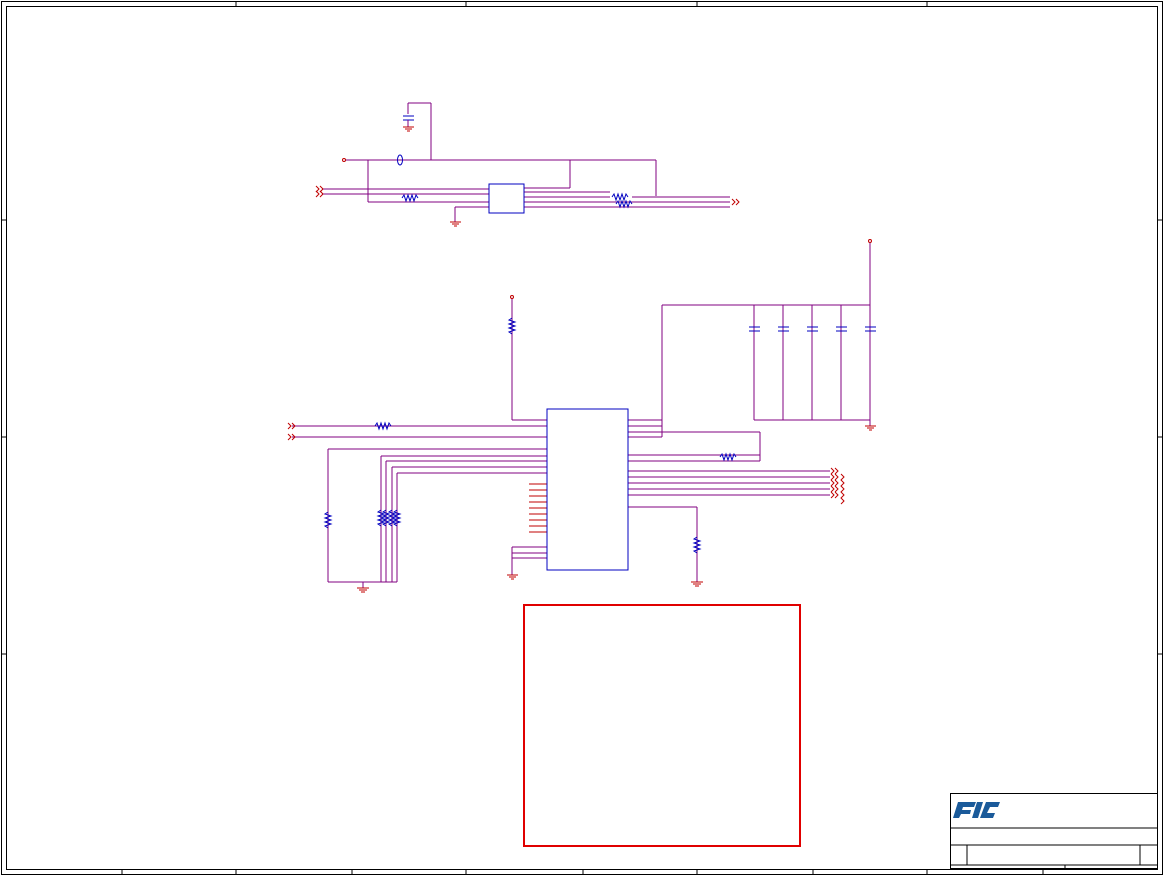  I want to click on ic-main, so click(587, 489).